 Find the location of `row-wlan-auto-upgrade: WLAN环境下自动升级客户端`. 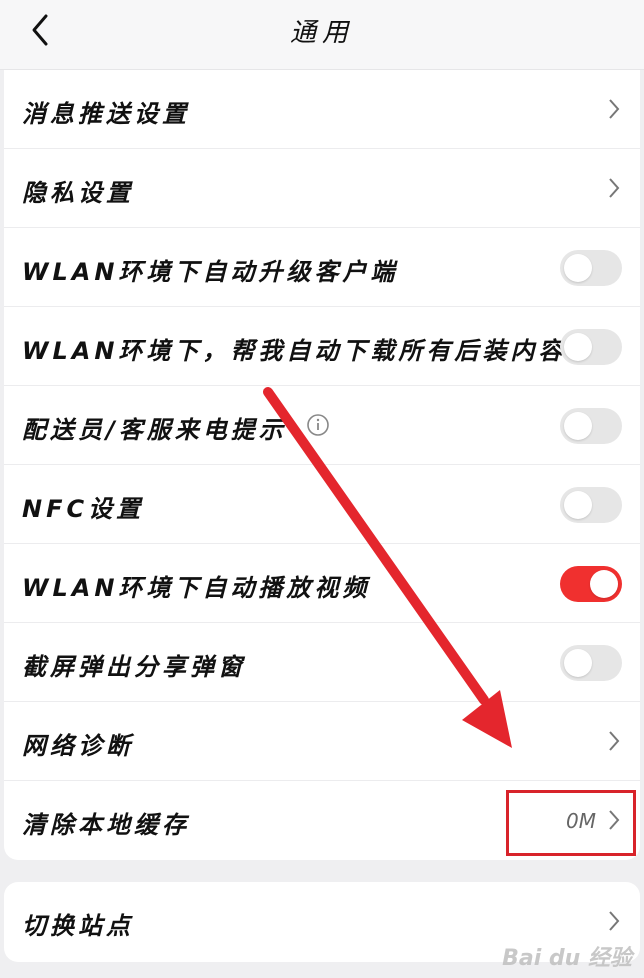

row-wlan-auto-upgrade: WLAN环境下自动升级客户端 is located at coordinates (322, 267).